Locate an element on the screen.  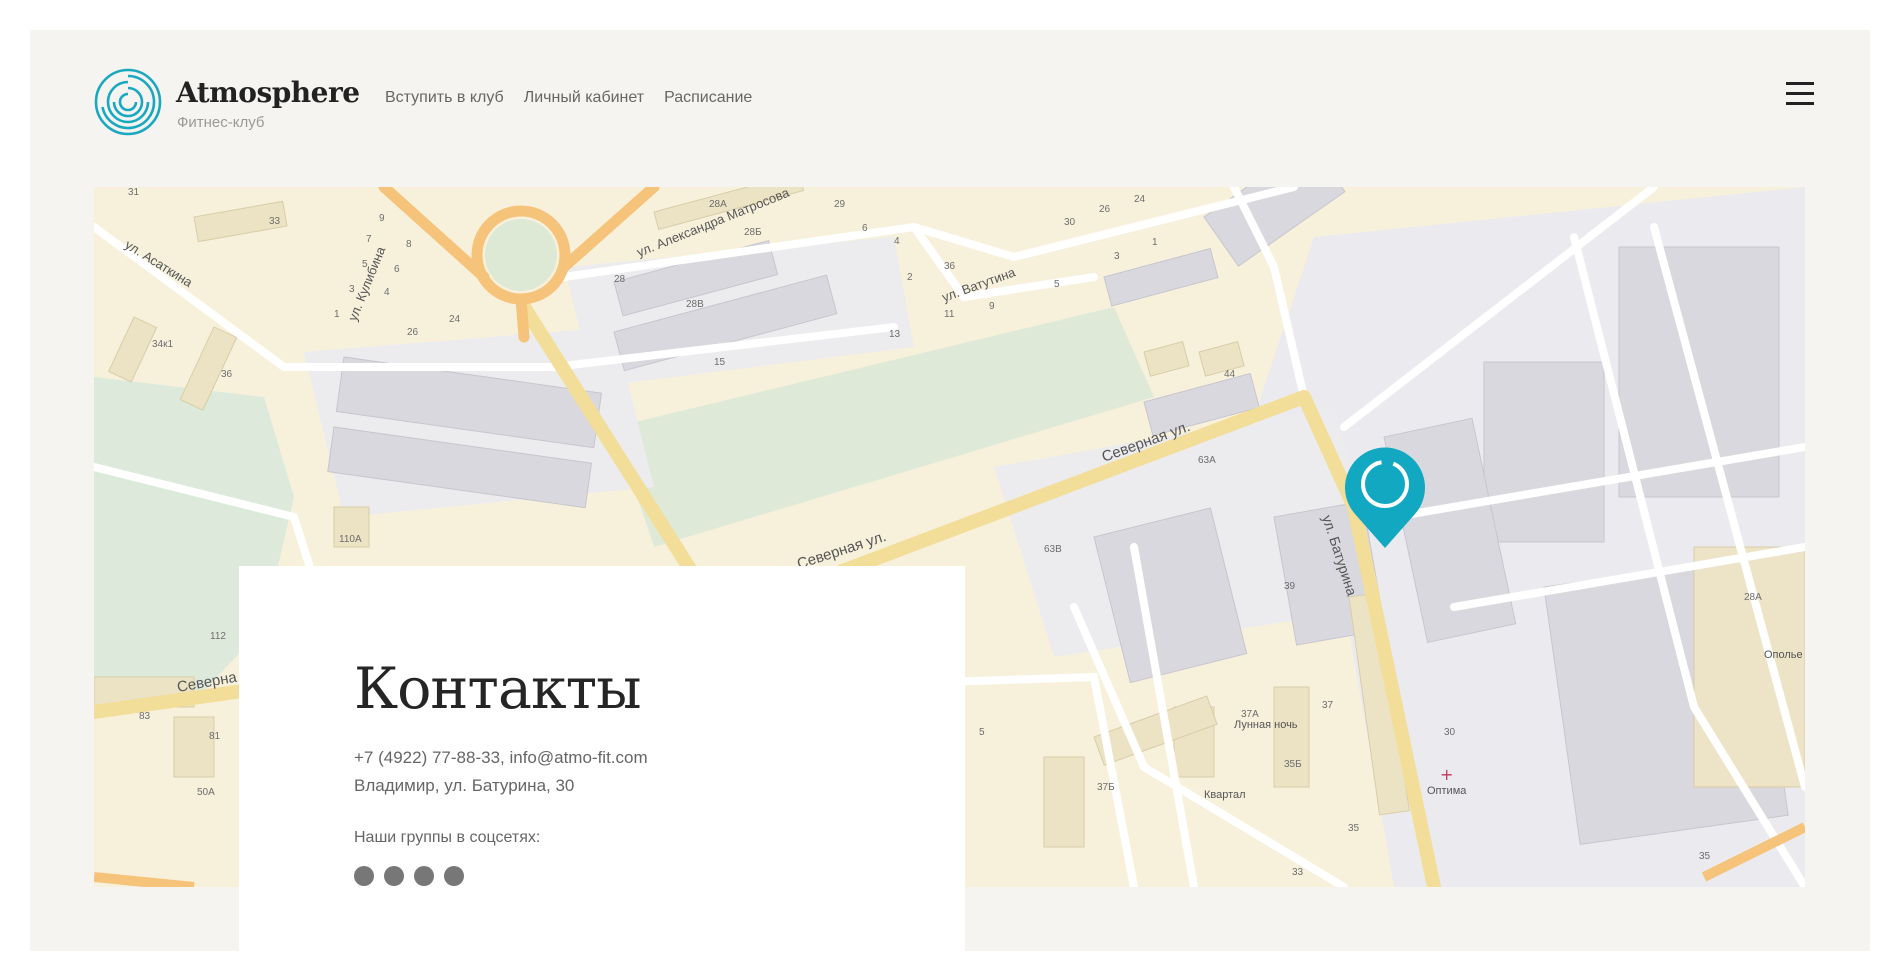
svg-text: 81 is located at coordinates (215, 736).